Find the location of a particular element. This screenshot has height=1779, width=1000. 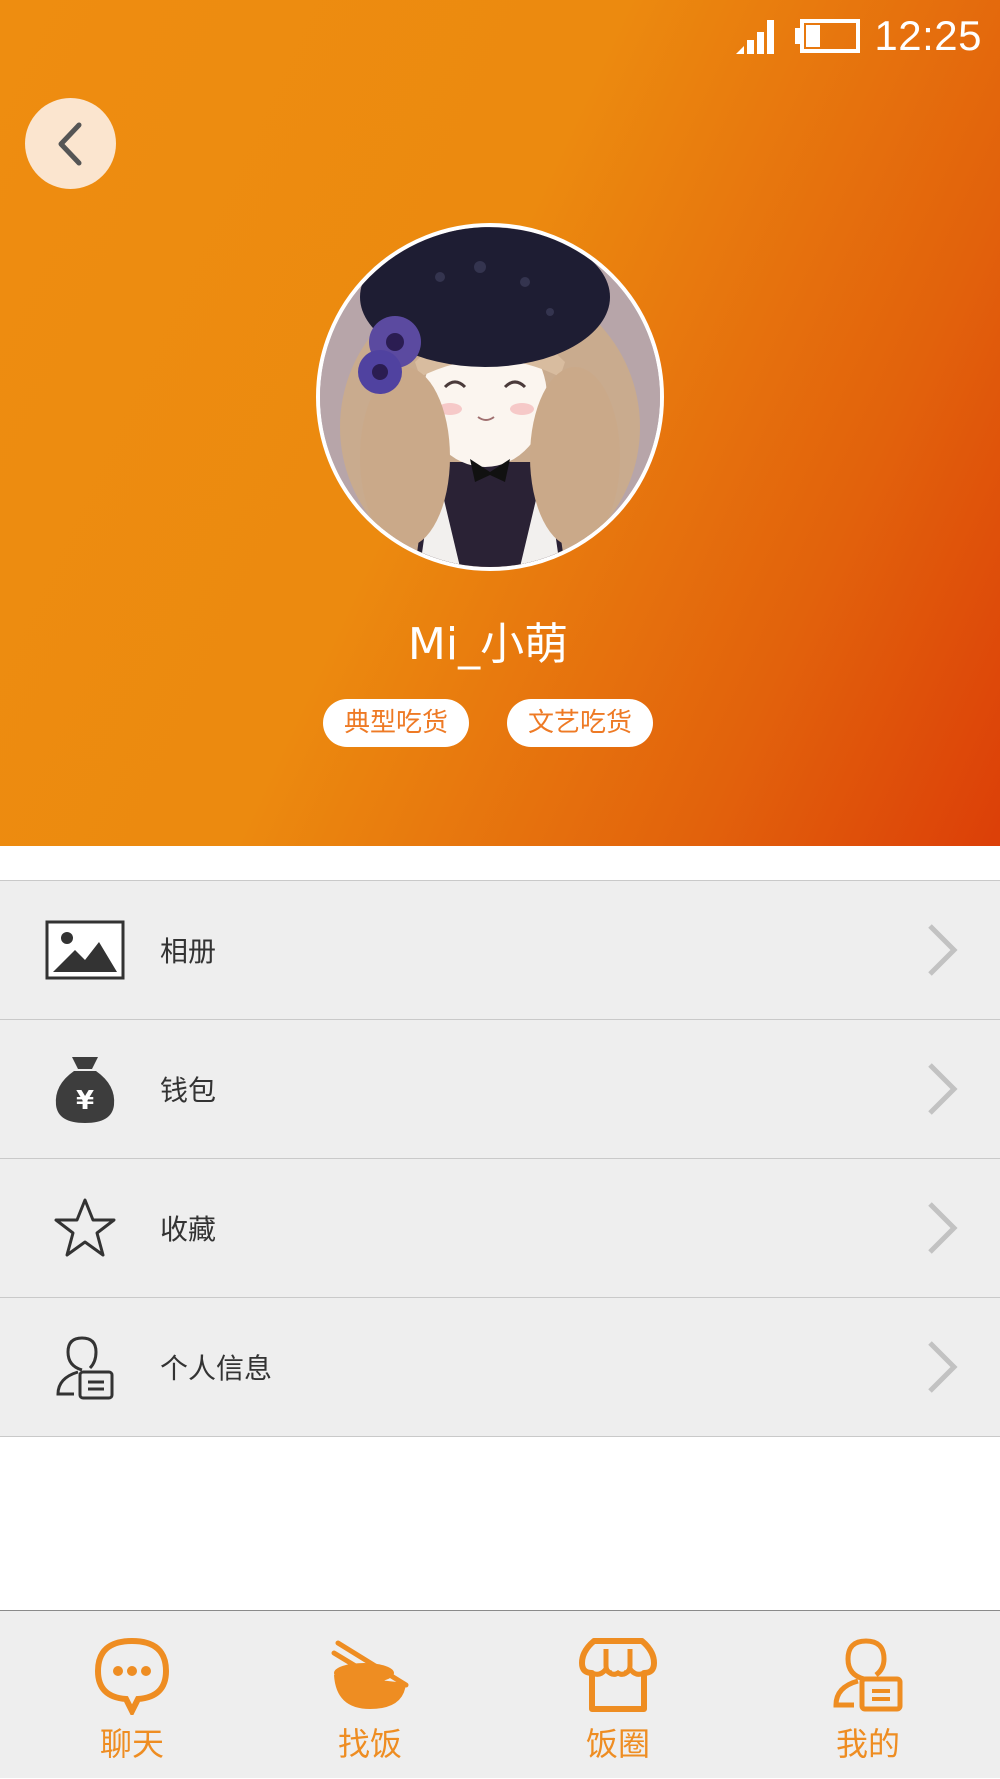

clock: 12:25 is located at coordinates (928, 35).